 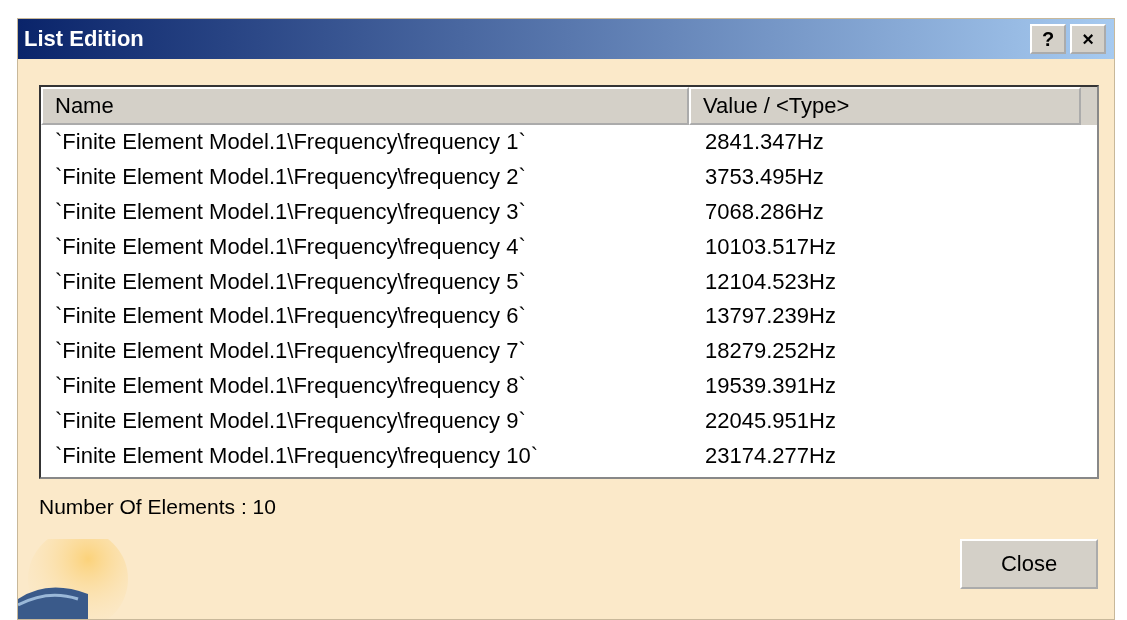 What do you see at coordinates (290, 177) in the screenshot?
I see `table-cell-text: `Finite Element Model.1\Frequency\frequency 2`` at bounding box center [290, 177].